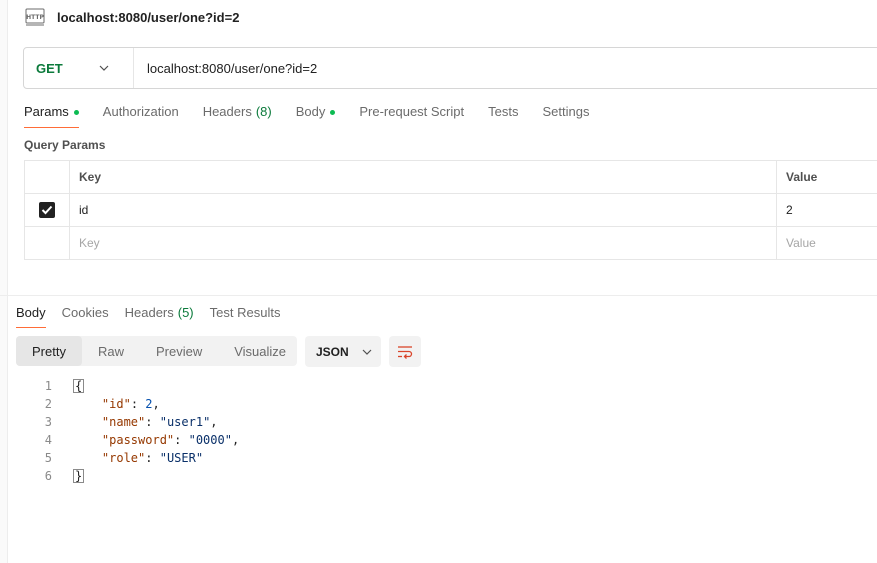  What do you see at coordinates (185, 422) in the screenshot?
I see `json-value: "user1"` at bounding box center [185, 422].